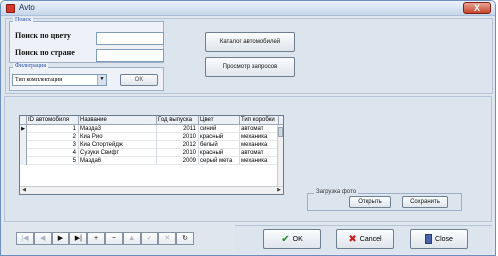 This screenshot has width=498, height=256. I want to click on close-button-label: Close, so click(444, 239).